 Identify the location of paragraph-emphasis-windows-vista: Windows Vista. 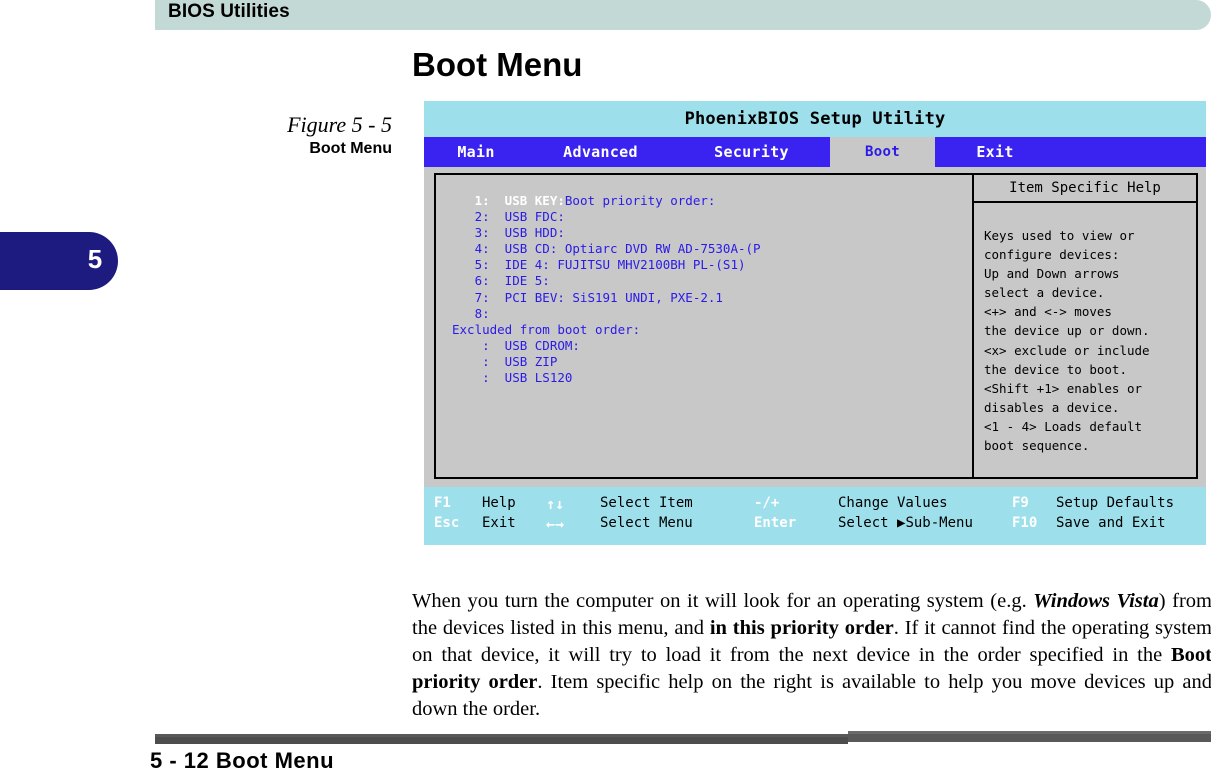
(1096, 600).